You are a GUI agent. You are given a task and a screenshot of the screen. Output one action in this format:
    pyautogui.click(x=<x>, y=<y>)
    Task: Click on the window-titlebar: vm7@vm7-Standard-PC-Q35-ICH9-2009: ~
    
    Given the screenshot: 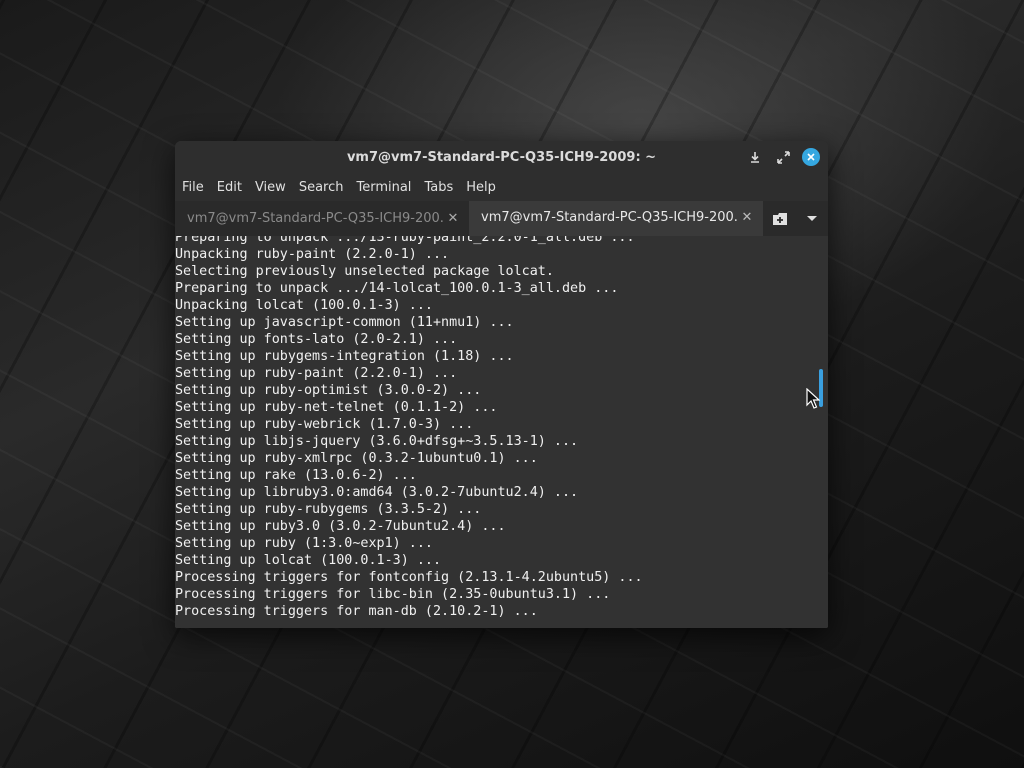 What is the action you would take?
    pyautogui.click(x=501, y=157)
    